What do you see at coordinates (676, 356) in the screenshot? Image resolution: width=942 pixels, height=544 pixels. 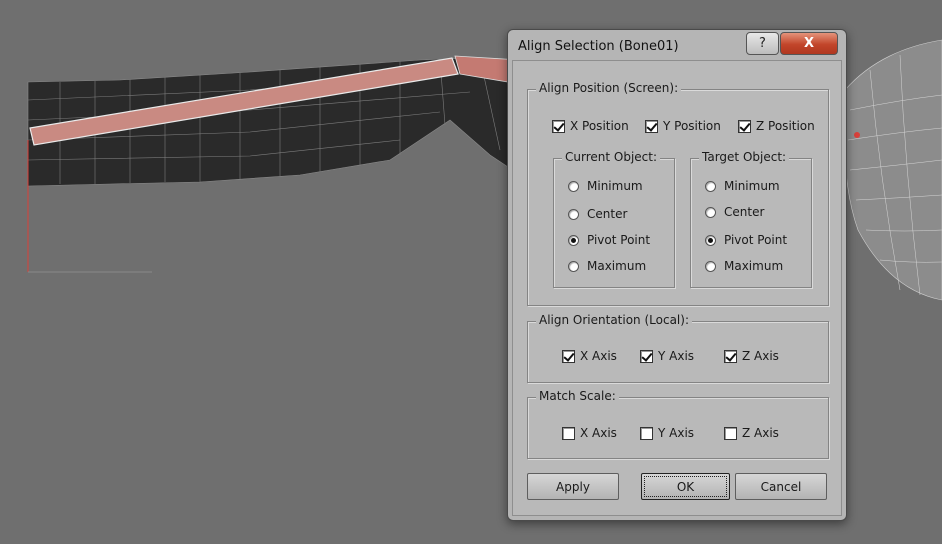 I see `orientation-y-label: Y Axis` at bounding box center [676, 356].